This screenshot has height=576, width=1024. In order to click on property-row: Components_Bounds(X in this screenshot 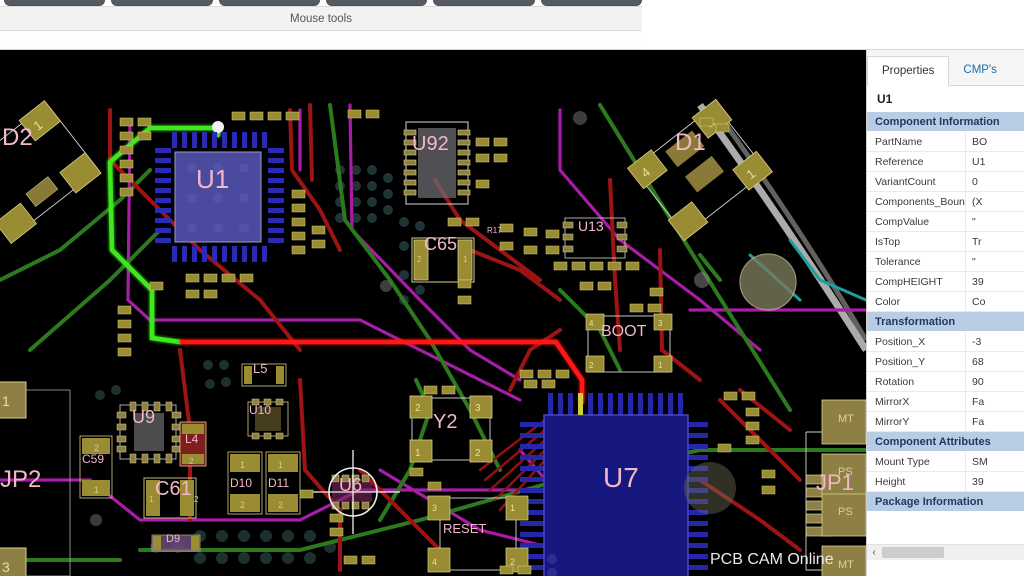, I will do `click(945, 202)`.